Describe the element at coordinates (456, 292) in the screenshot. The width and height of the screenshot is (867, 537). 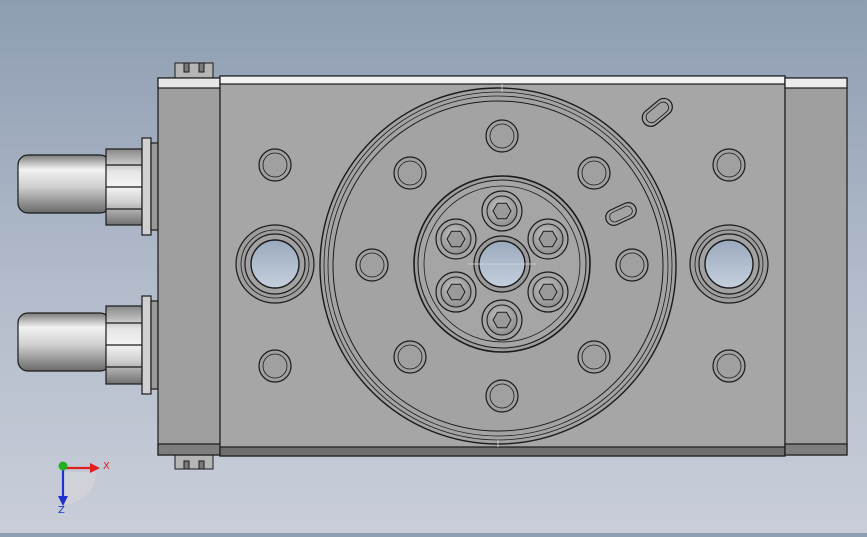
I see `bolt-lower-left` at that location.